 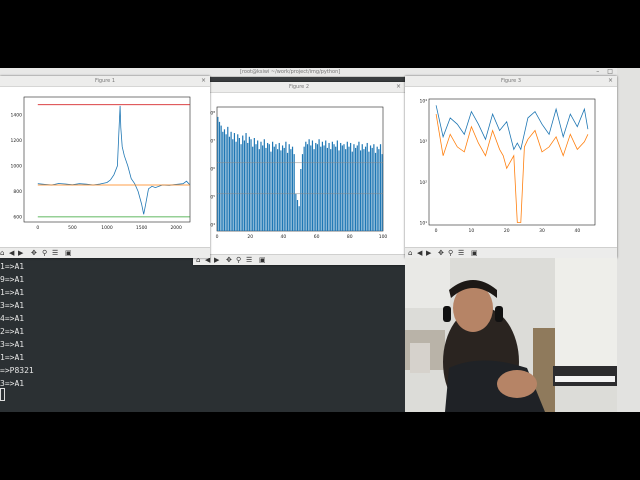 I want to click on terminal-line: 9=>A1, so click(x=12, y=279).